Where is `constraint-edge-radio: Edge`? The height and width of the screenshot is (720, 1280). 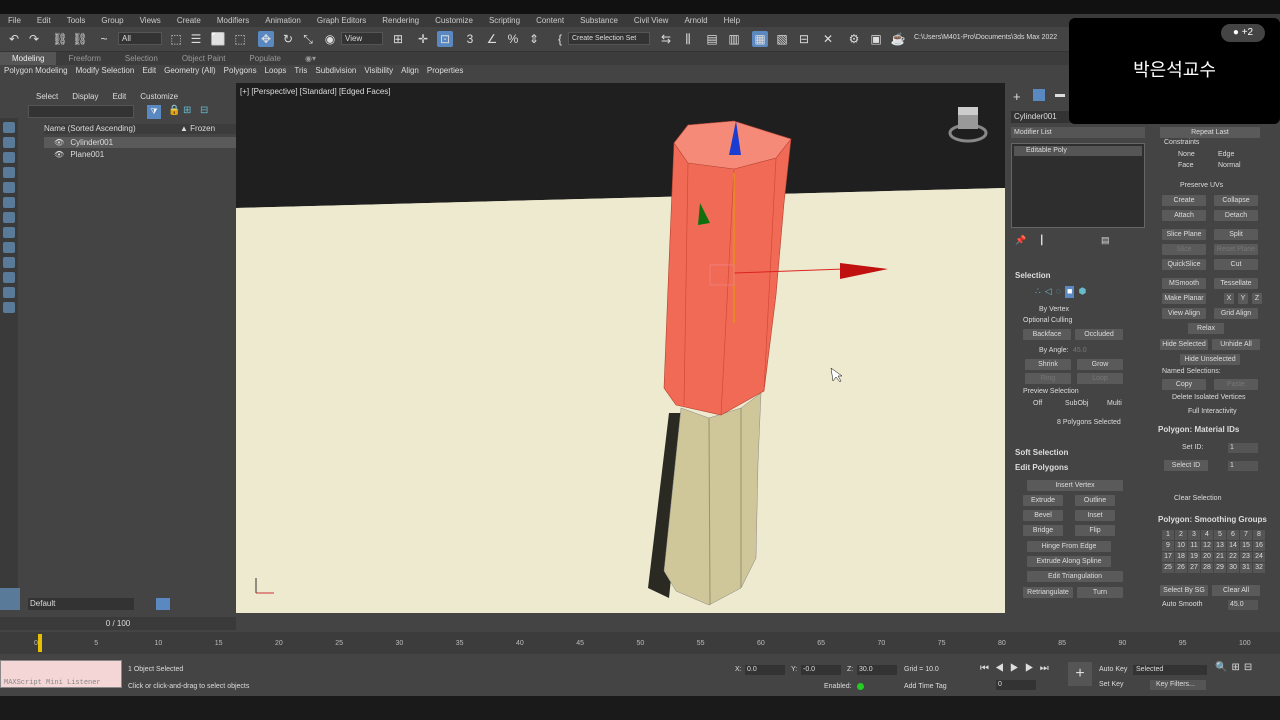 constraint-edge-radio: Edge is located at coordinates (1226, 155).